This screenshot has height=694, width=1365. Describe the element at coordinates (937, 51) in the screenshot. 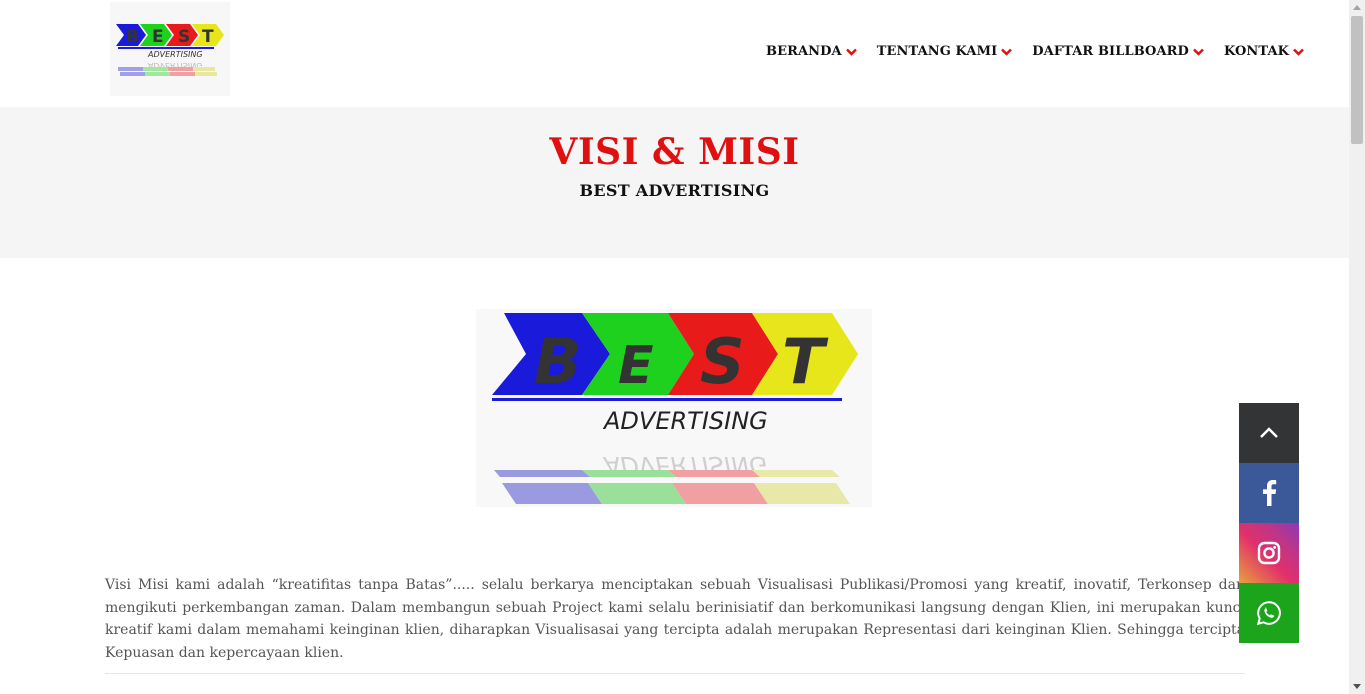

I see `nav-item-label: TENTANG KAMI` at that location.